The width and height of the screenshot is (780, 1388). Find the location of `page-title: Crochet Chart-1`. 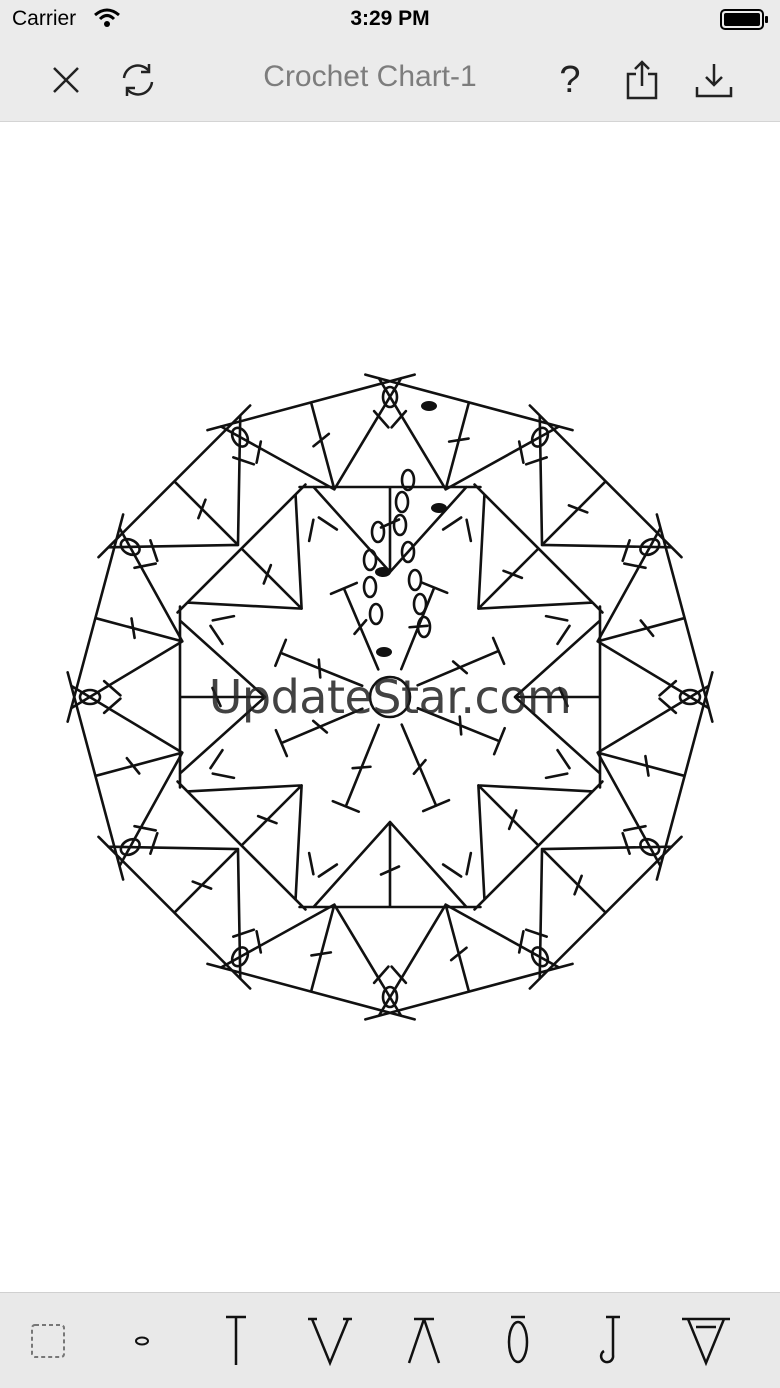

page-title: Crochet Chart-1 is located at coordinates (370, 76).